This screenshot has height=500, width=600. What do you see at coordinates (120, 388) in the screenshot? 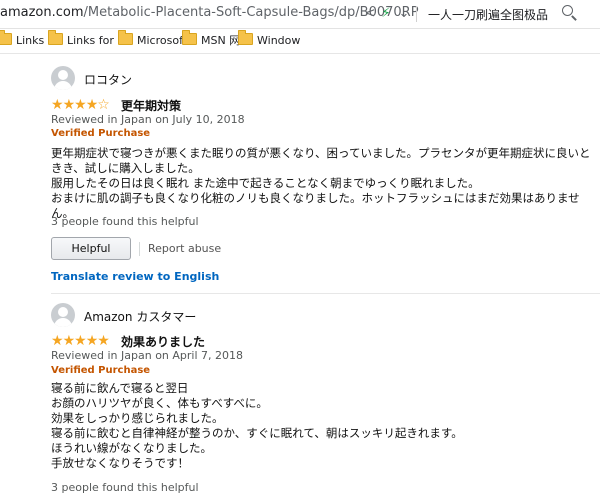
I see `review-paragraph: 寝る前に飲んで寝ると翌日` at bounding box center [120, 388].